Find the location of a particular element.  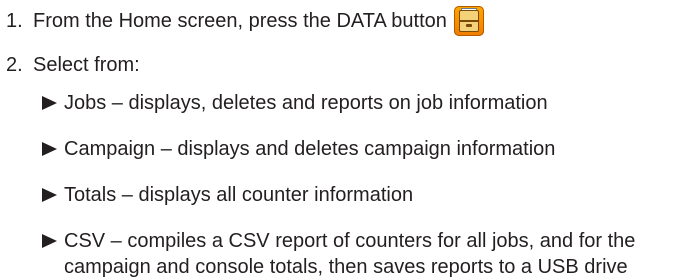

step-text: Select from: is located at coordinates (86, 65).